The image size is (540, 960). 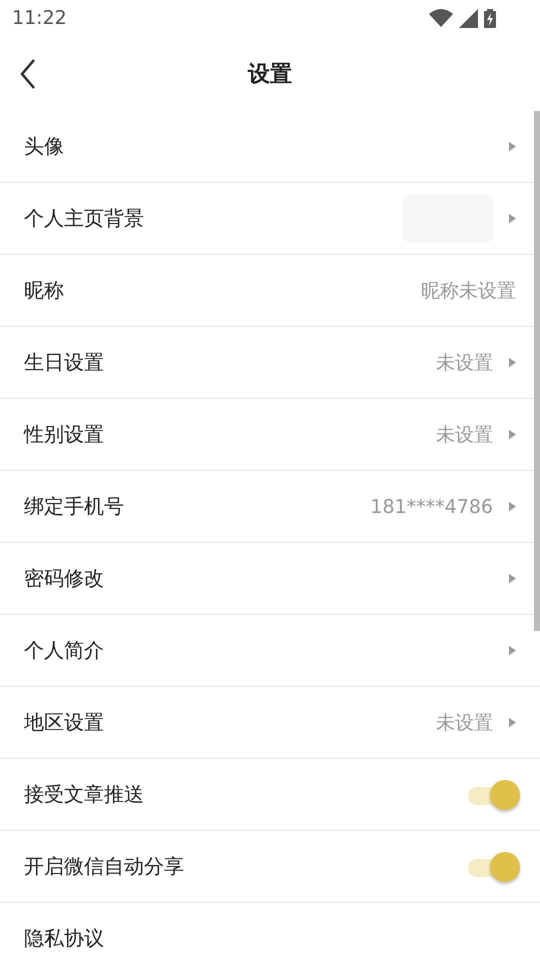 I want to click on setting-label: 生日设置, so click(x=225, y=362).